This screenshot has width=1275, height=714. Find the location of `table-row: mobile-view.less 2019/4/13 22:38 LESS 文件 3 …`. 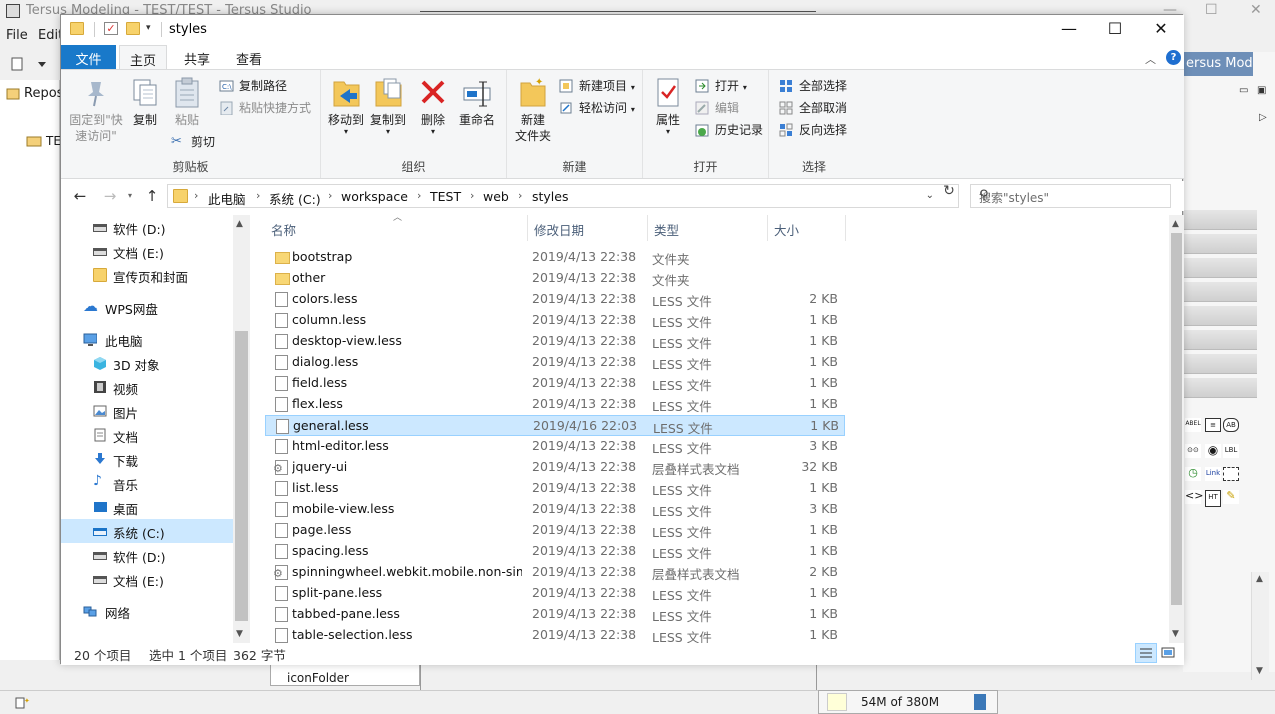

table-row: mobile-view.less 2019/4/13 22:38 LESS 文件 3 … is located at coordinates (555, 509).